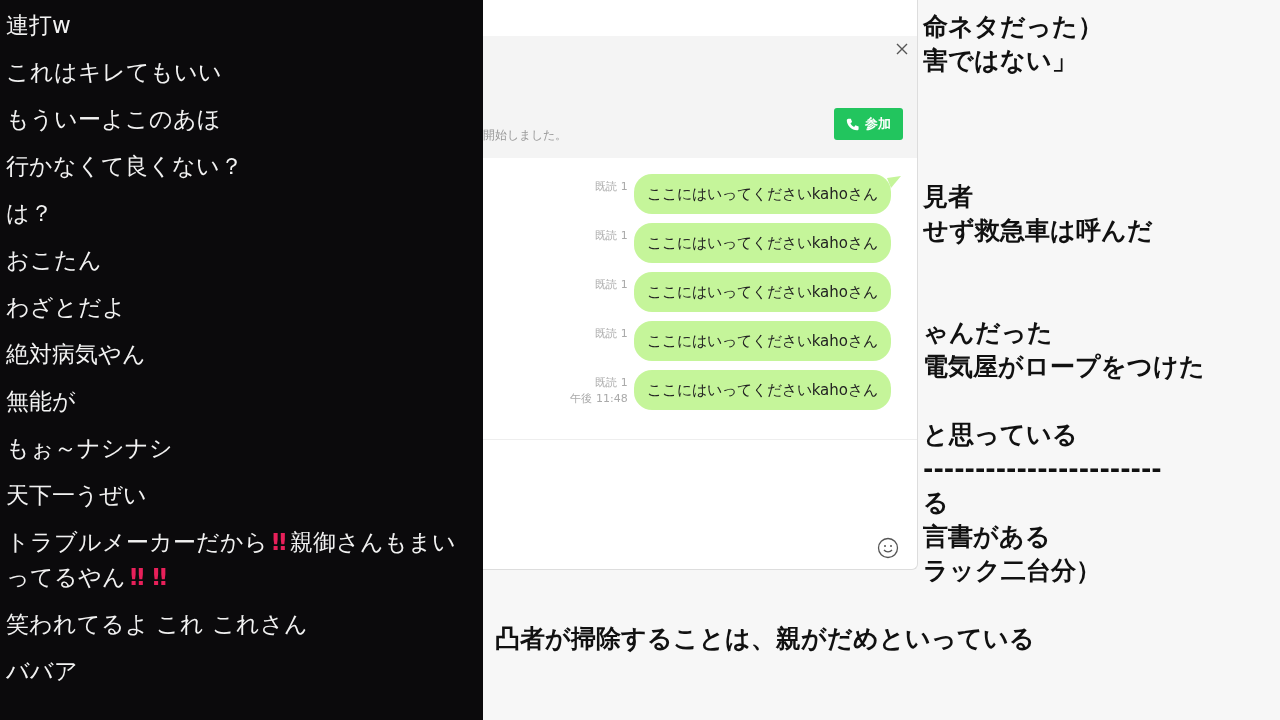 The height and width of the screenshot is (720, 1280). I want to click on document-line: -----------------------, so click(1042, 469).